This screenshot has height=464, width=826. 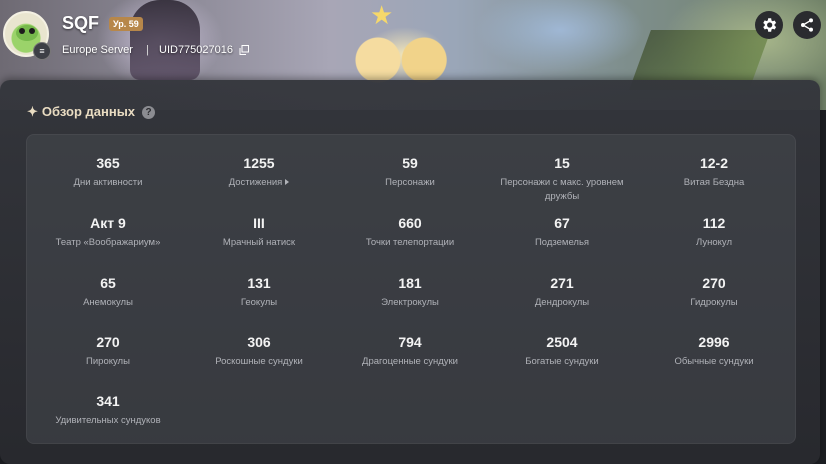 What do you see at coordinates (410, 292) in the screenshot?
I see `stat-electroculus: 181 Электрокулы` at bounding box center [410, 292].